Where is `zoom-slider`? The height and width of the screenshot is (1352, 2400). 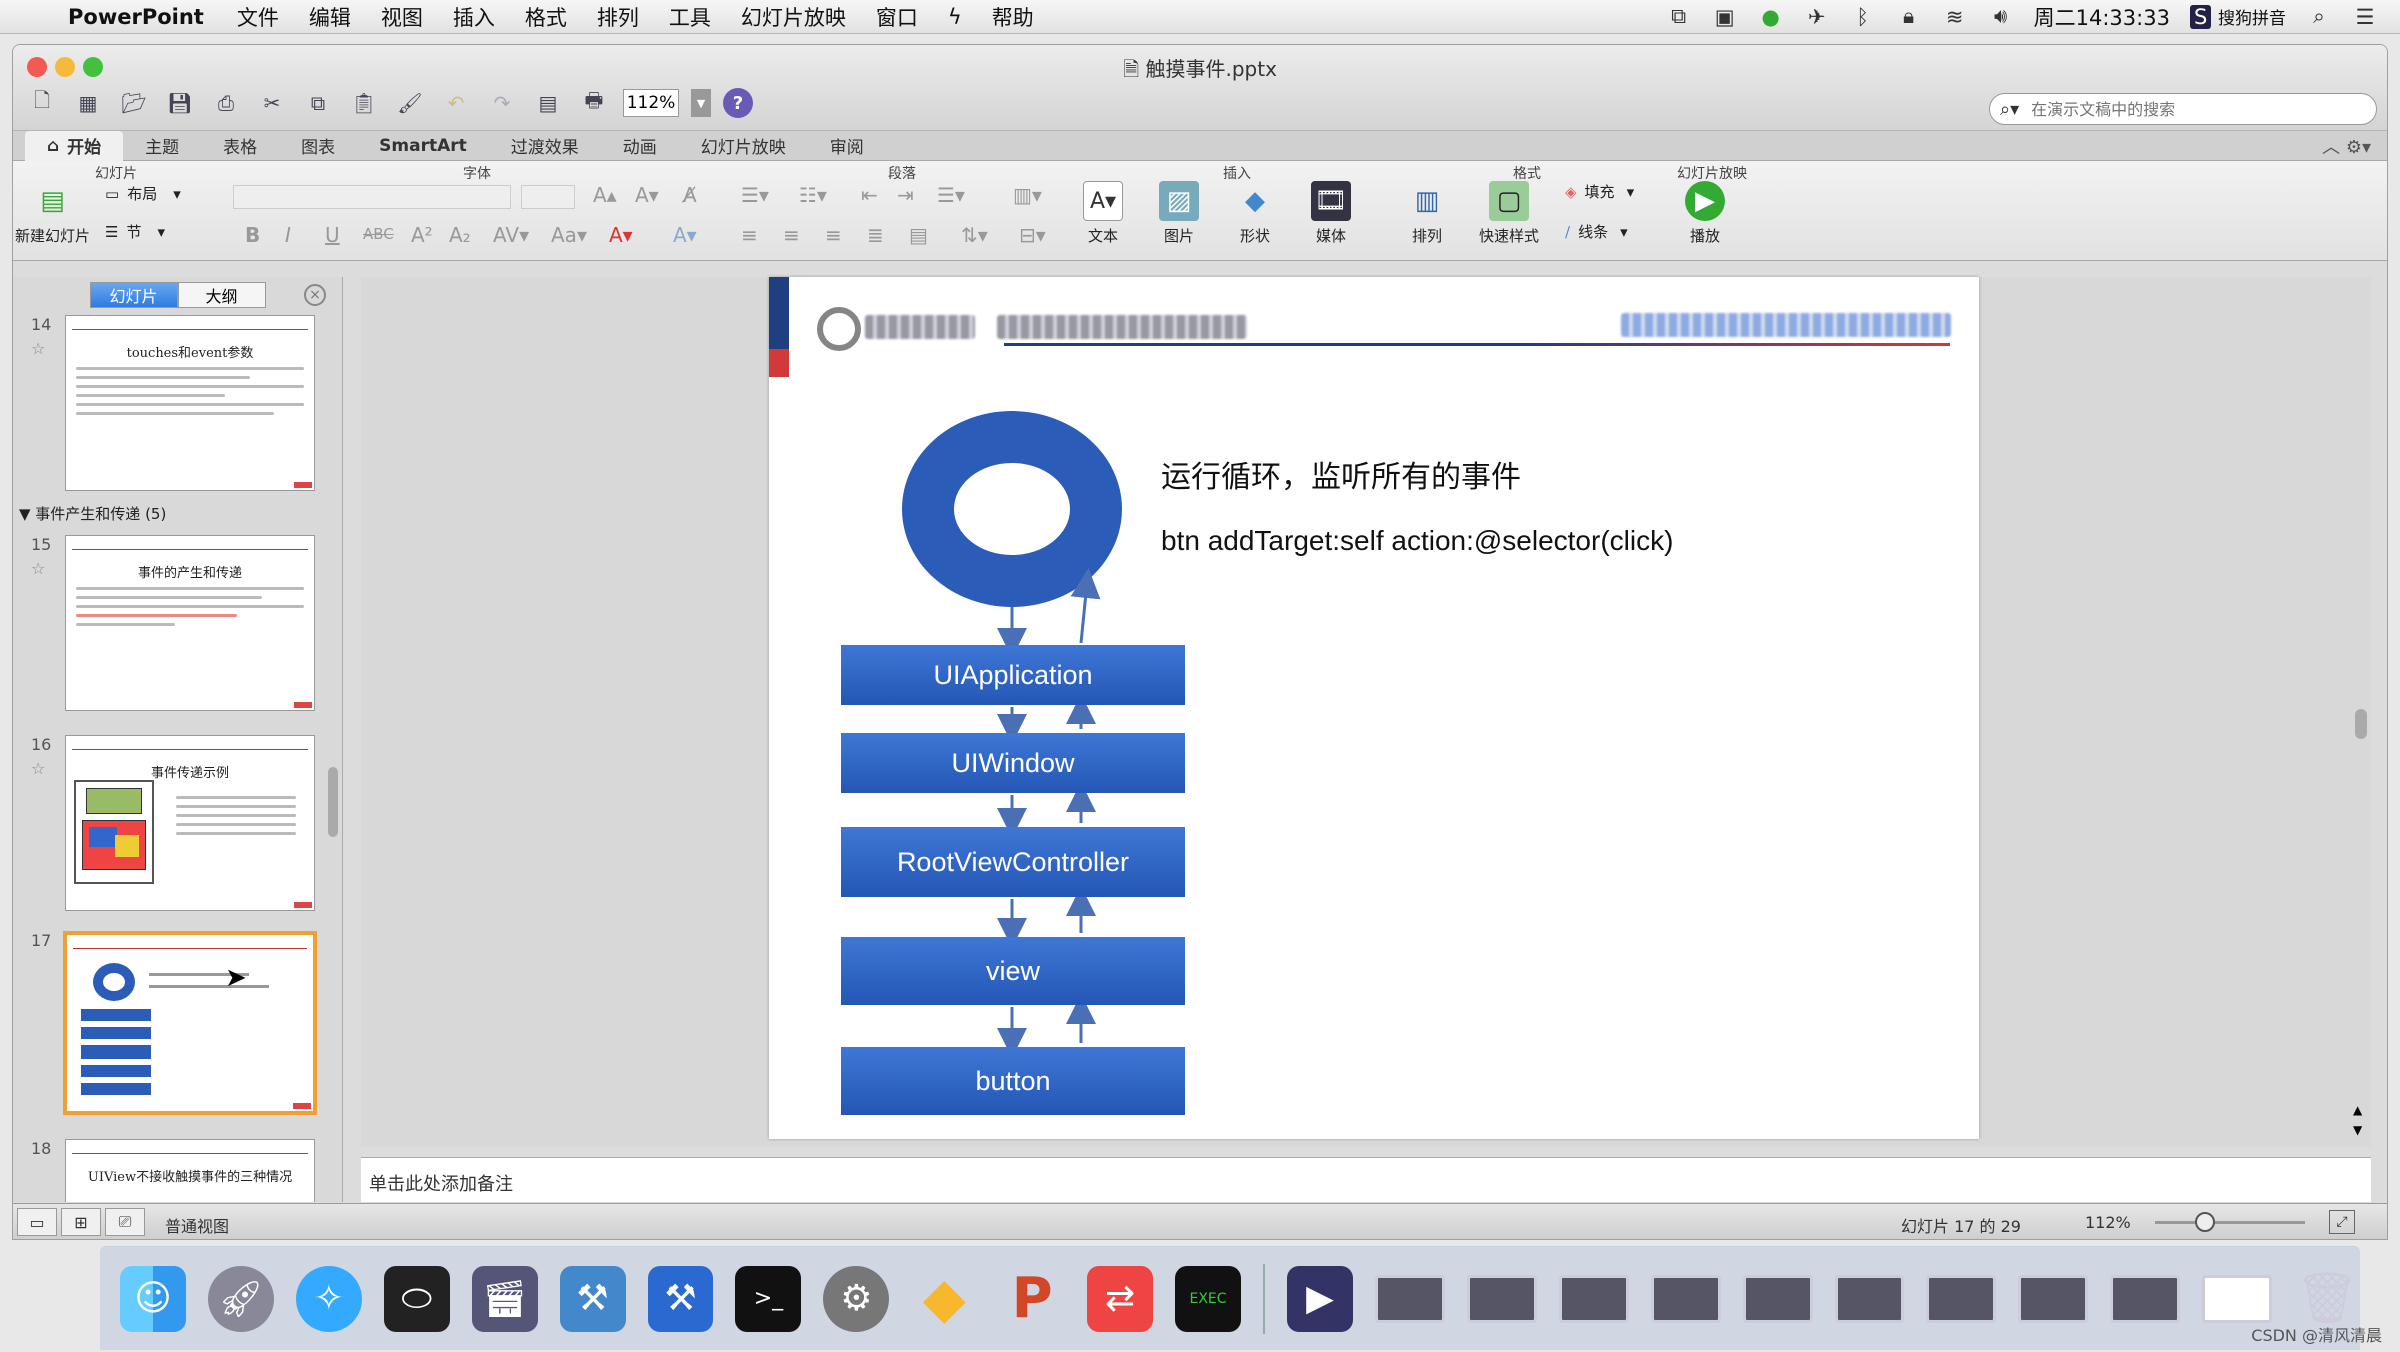 zoom-slider is located at coordinates (2230, 1222).